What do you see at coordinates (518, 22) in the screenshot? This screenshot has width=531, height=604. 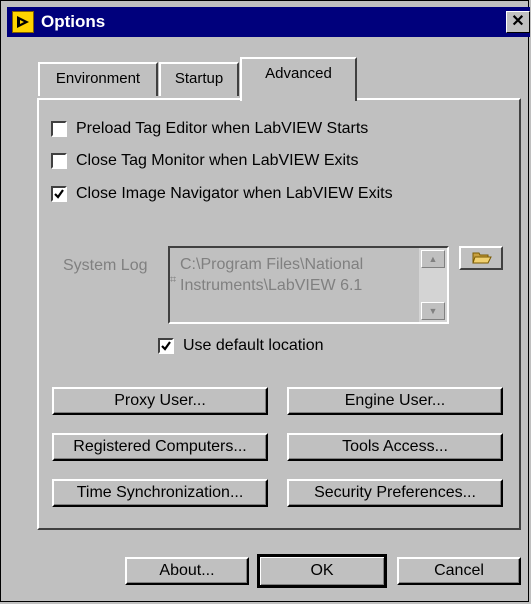 I see `close-button: ✕` at bounding box center [518, 22].